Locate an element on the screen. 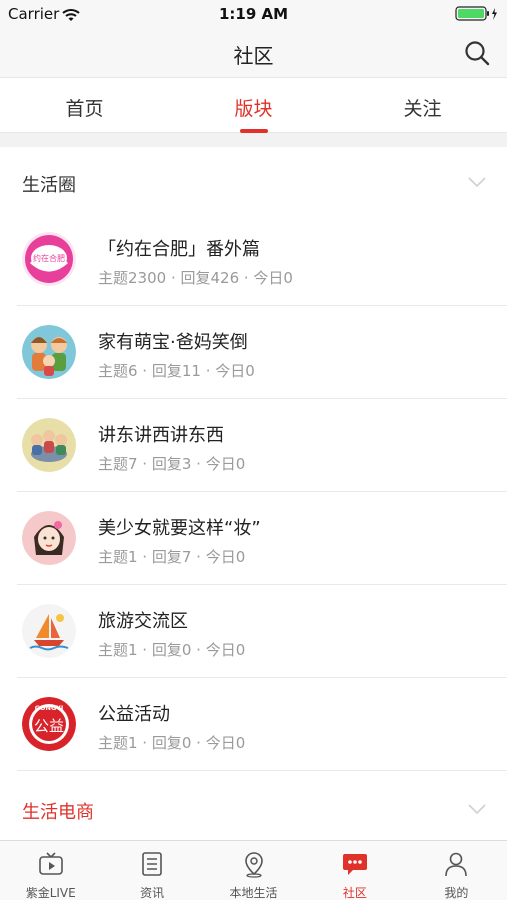 The height and width of the screenshot is (900, 507). tabbar-label: 资讯 is located at coordinates (152, 893).